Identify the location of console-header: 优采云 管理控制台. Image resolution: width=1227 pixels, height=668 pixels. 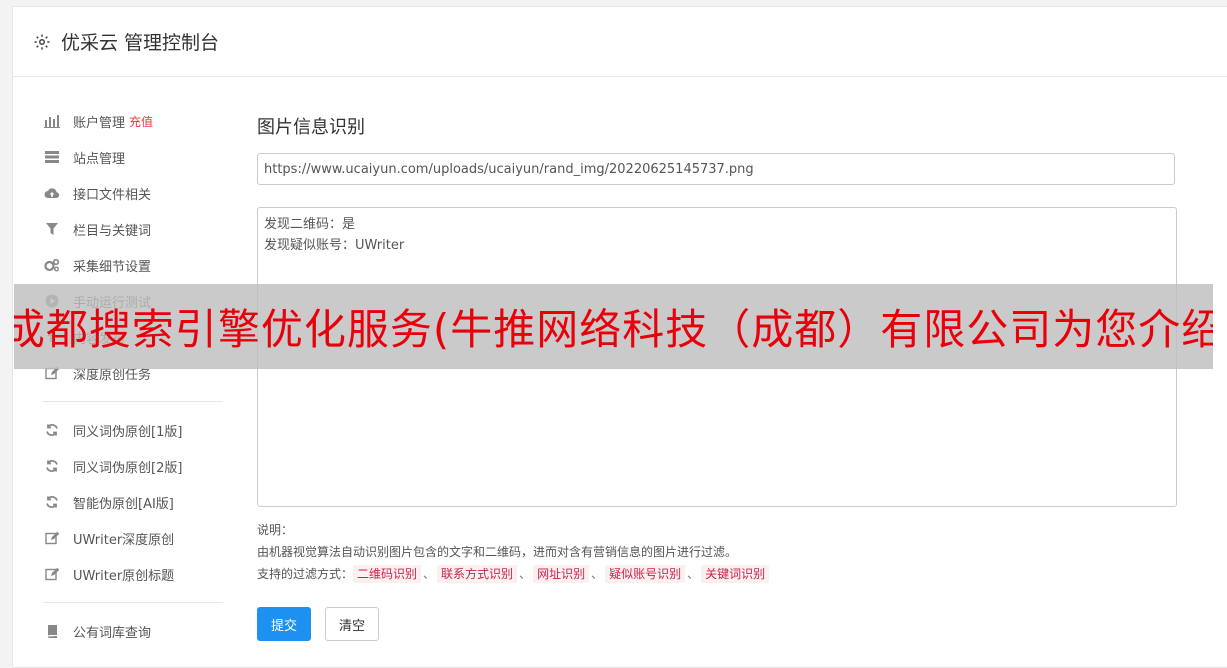
(620, 42).